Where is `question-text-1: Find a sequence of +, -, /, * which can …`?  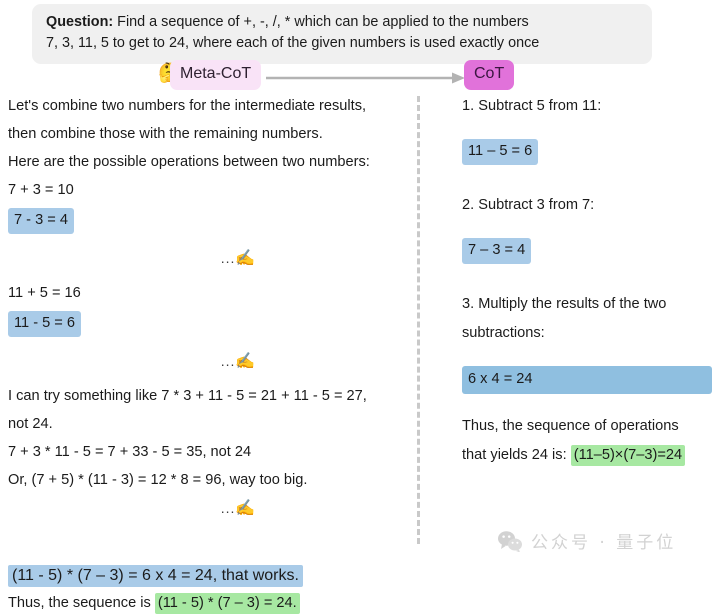 question-text-1: Find a sequence of +, -, /, * which can … is located at coordinates (321, 22).